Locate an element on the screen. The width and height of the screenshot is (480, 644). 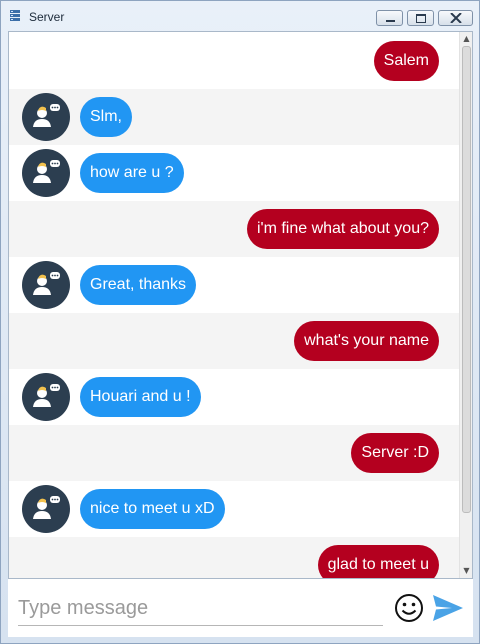
vertical-scrollbar: ▲ ▼ is located at coordinates (465, 305).